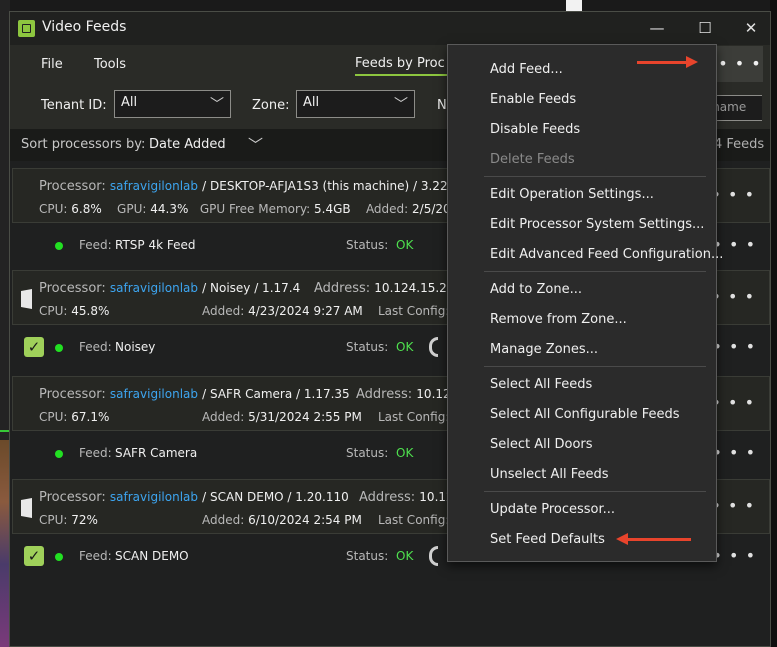 This screenshot has height=647, width=777. What do you see at coordinates (705, 28) in the screenshot?
I see `maximize-button: ☐` at bounding box center [705, 28].